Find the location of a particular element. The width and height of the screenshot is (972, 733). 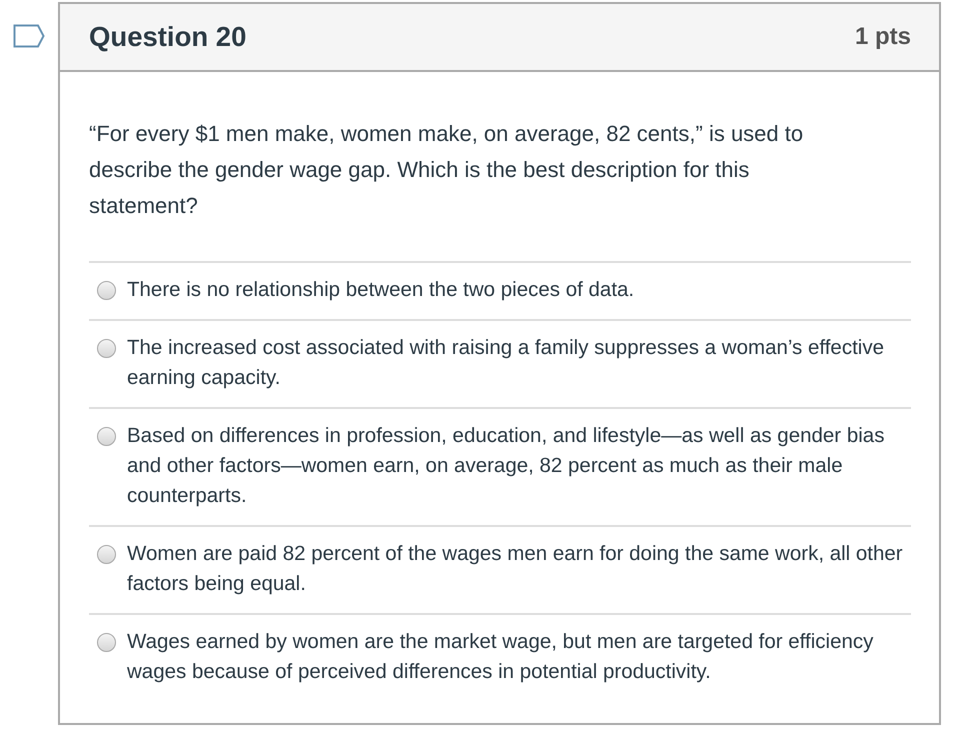

answer-text: Based on differences in profession, education, and lifestyle—as well as gender bias and other factors—women earn, on average, 82 percent as much as their male counterparts. is located at coordinates (517, 466).